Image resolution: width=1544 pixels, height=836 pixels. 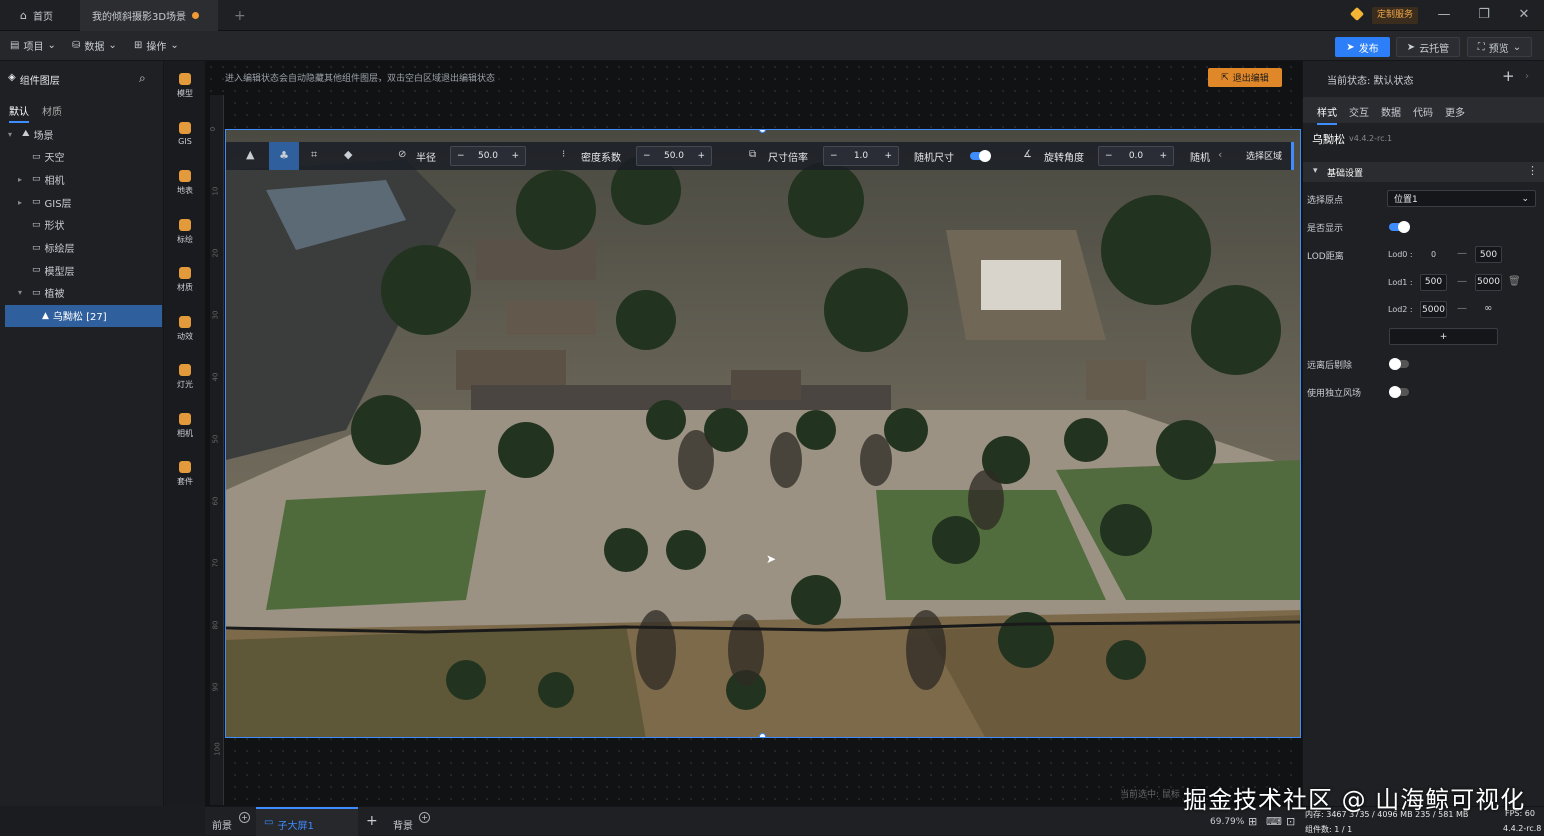 I want to click on layer-item: ▸ ▭ 相机, so click(x=82, y=179).